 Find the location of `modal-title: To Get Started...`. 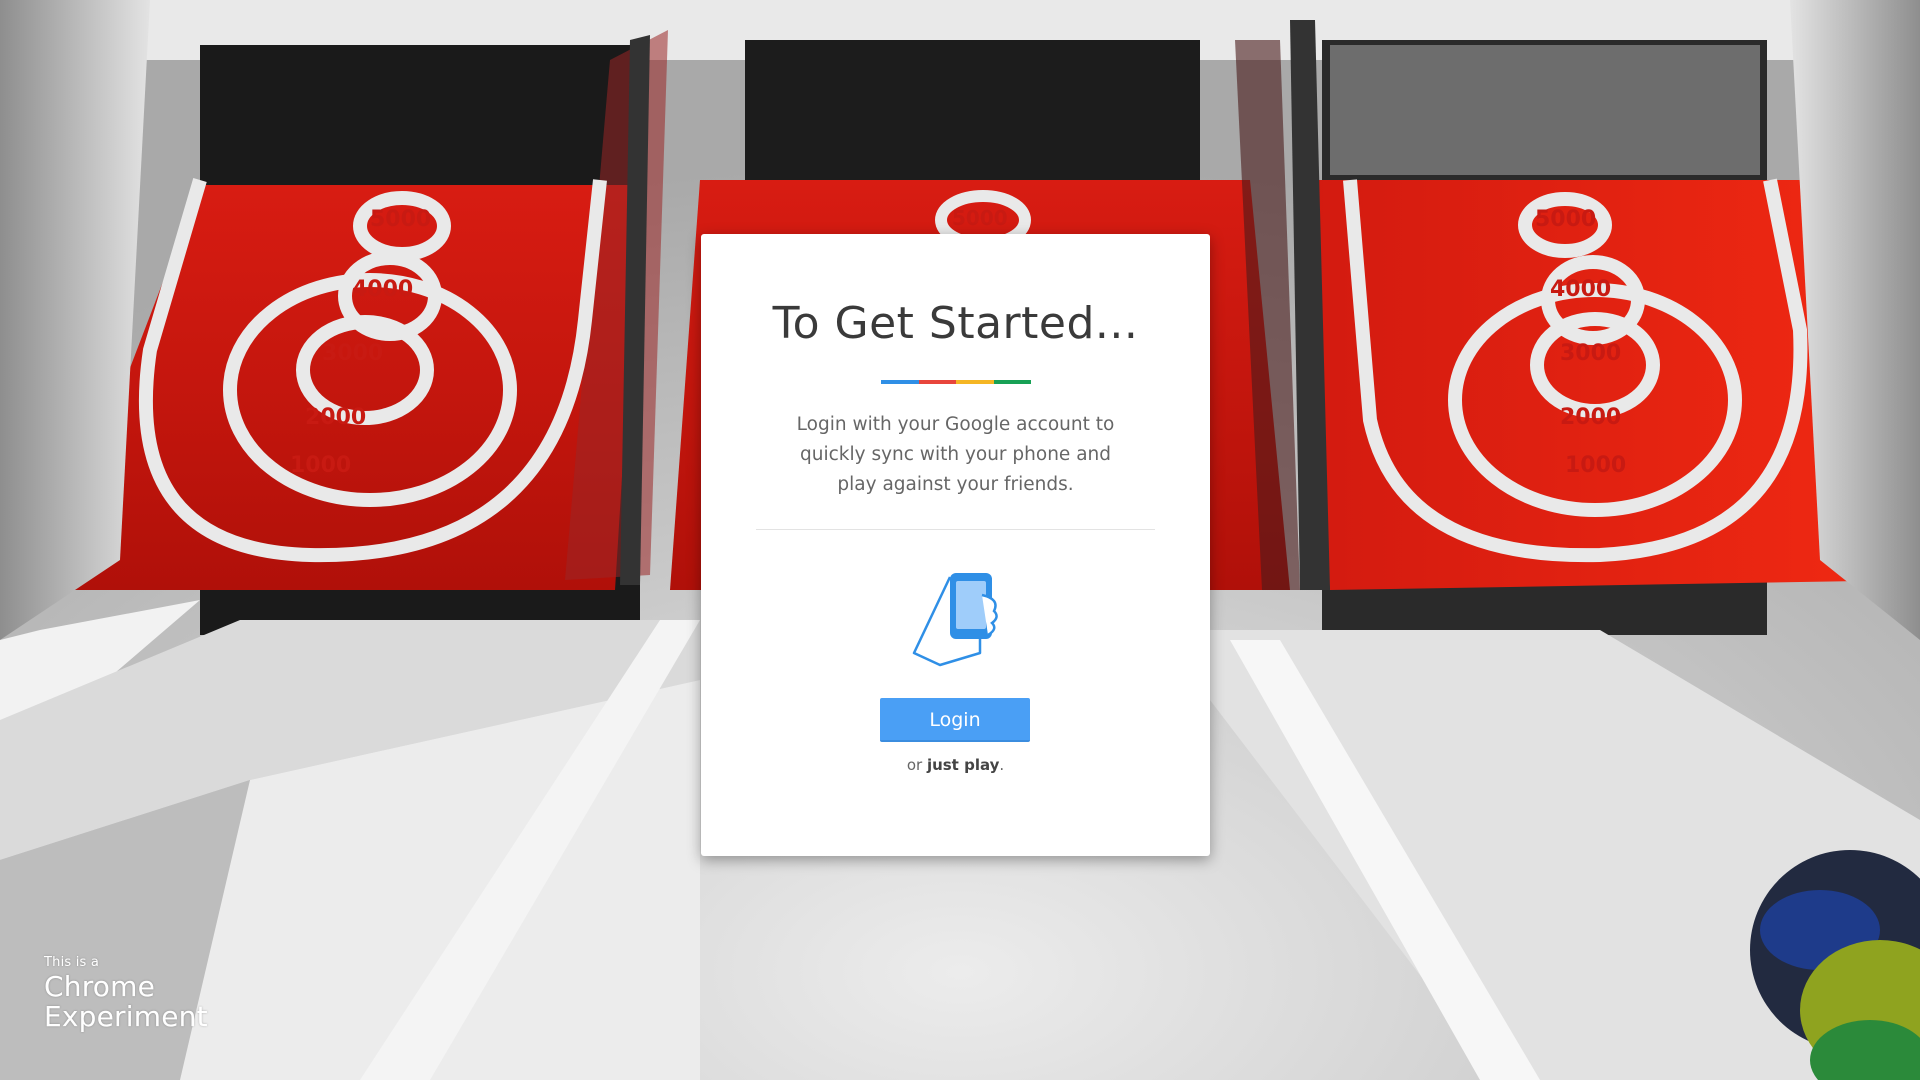

modal-title: To Get Started... is located at coordinates (955, 323).